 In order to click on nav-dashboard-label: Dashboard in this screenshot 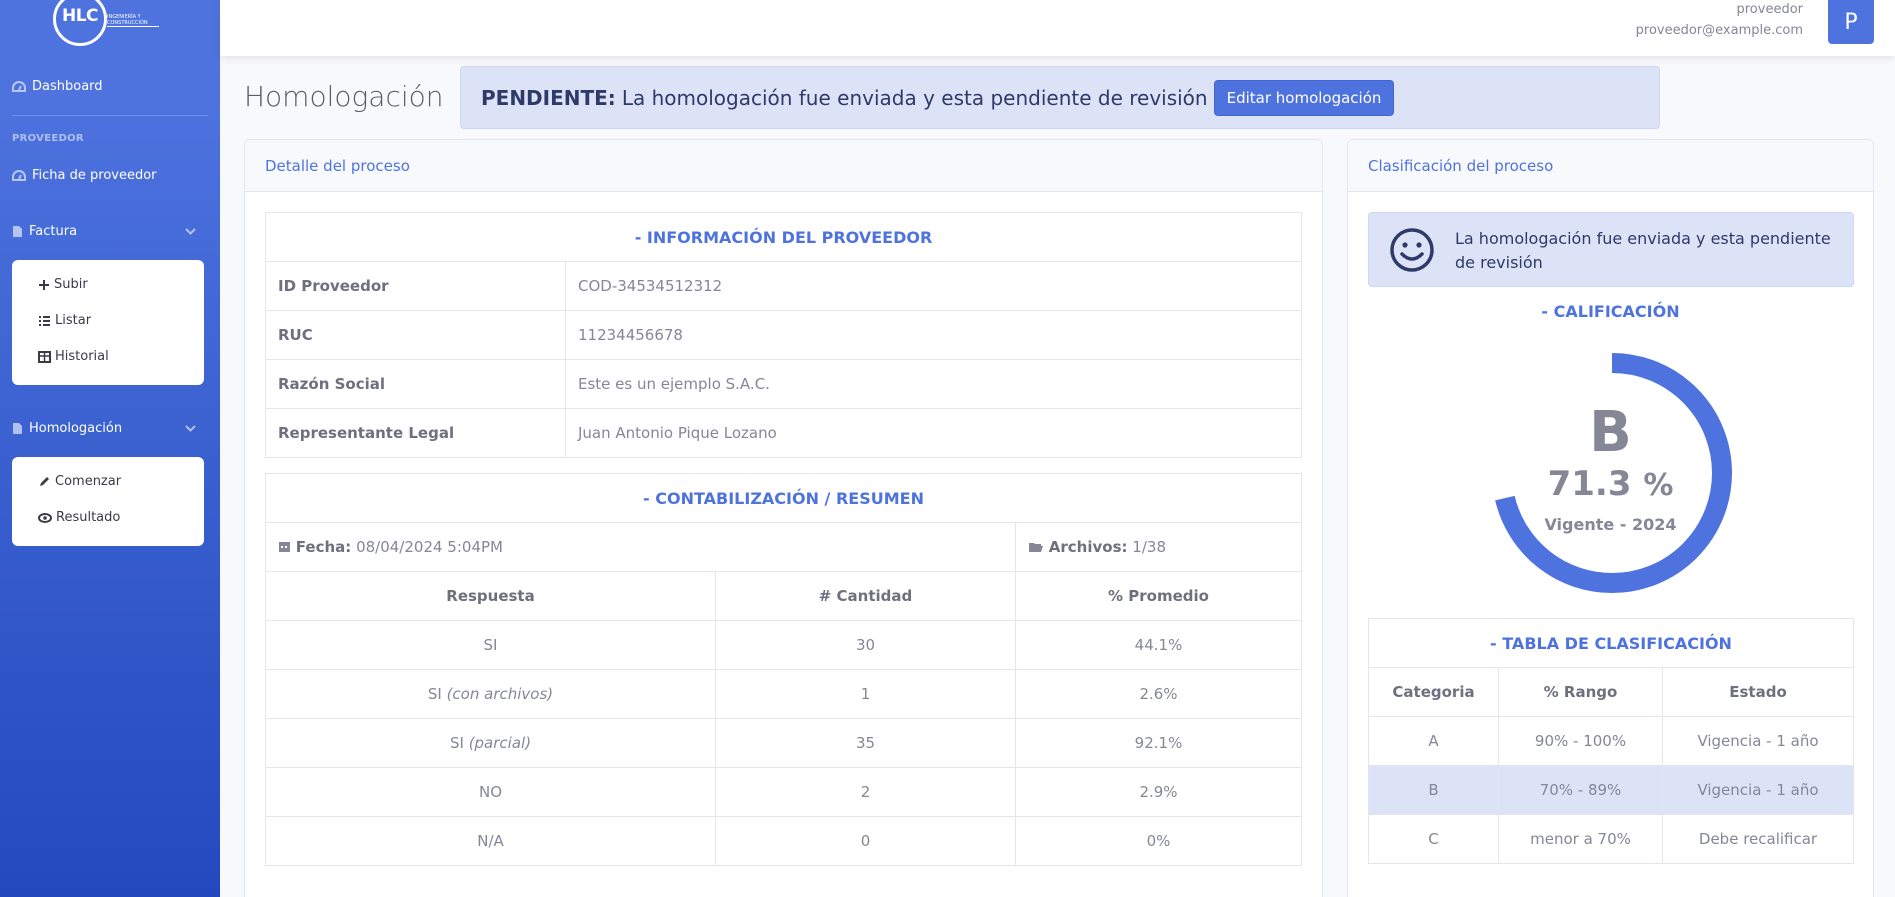, I will do `click(67, 86)`.